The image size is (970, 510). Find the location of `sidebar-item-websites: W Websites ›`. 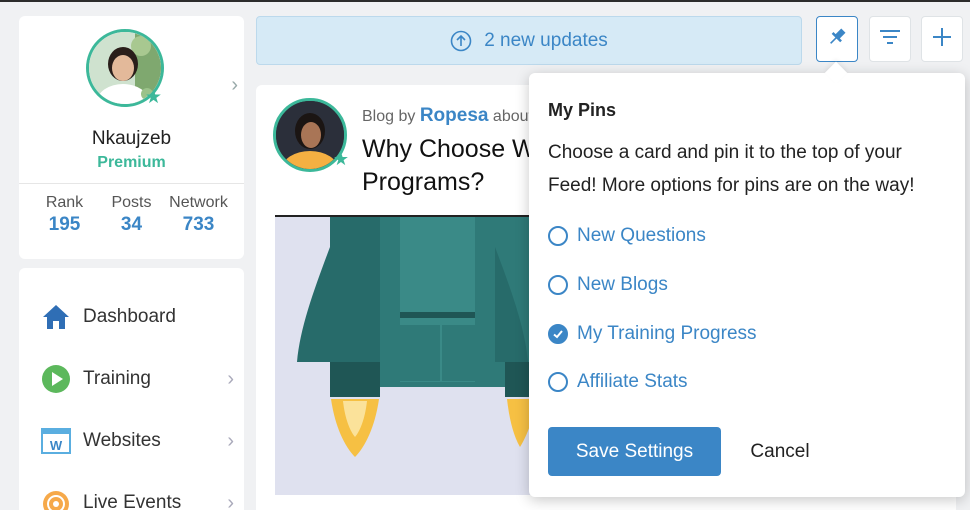

sidebar-item-websites: W Websites › is located at coordinates (131, 441).